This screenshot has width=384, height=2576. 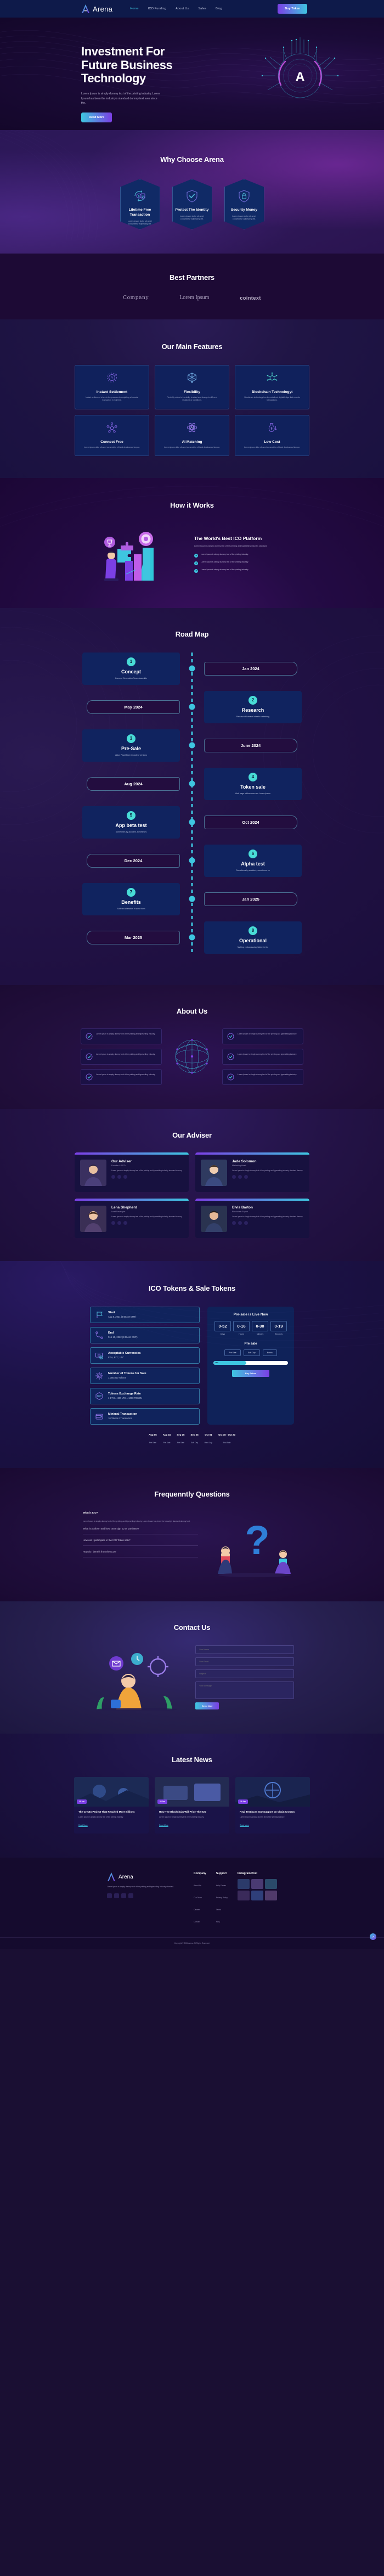 I want to click on how-it-works-title: How it Works, so click(x=192, y=504).